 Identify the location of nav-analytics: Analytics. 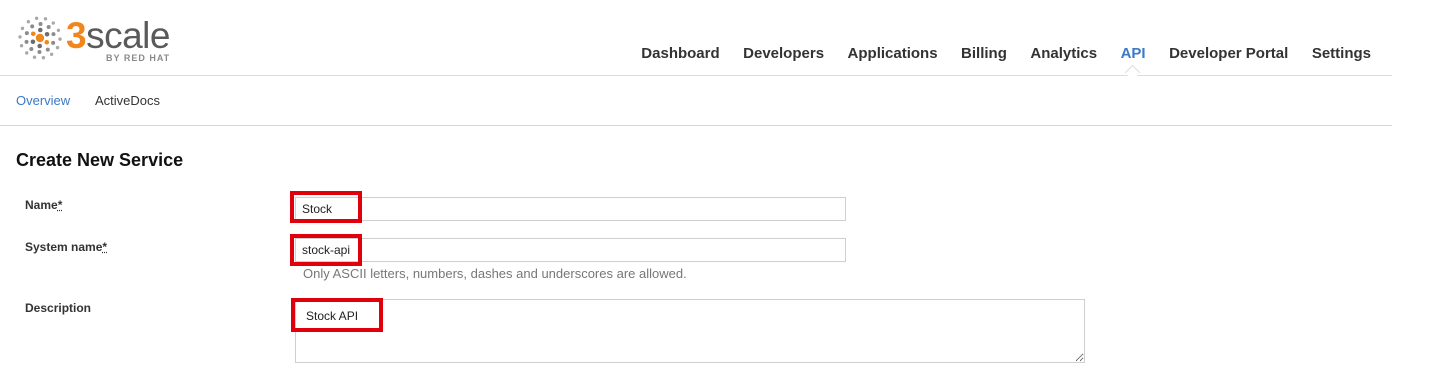
(1063, 55).